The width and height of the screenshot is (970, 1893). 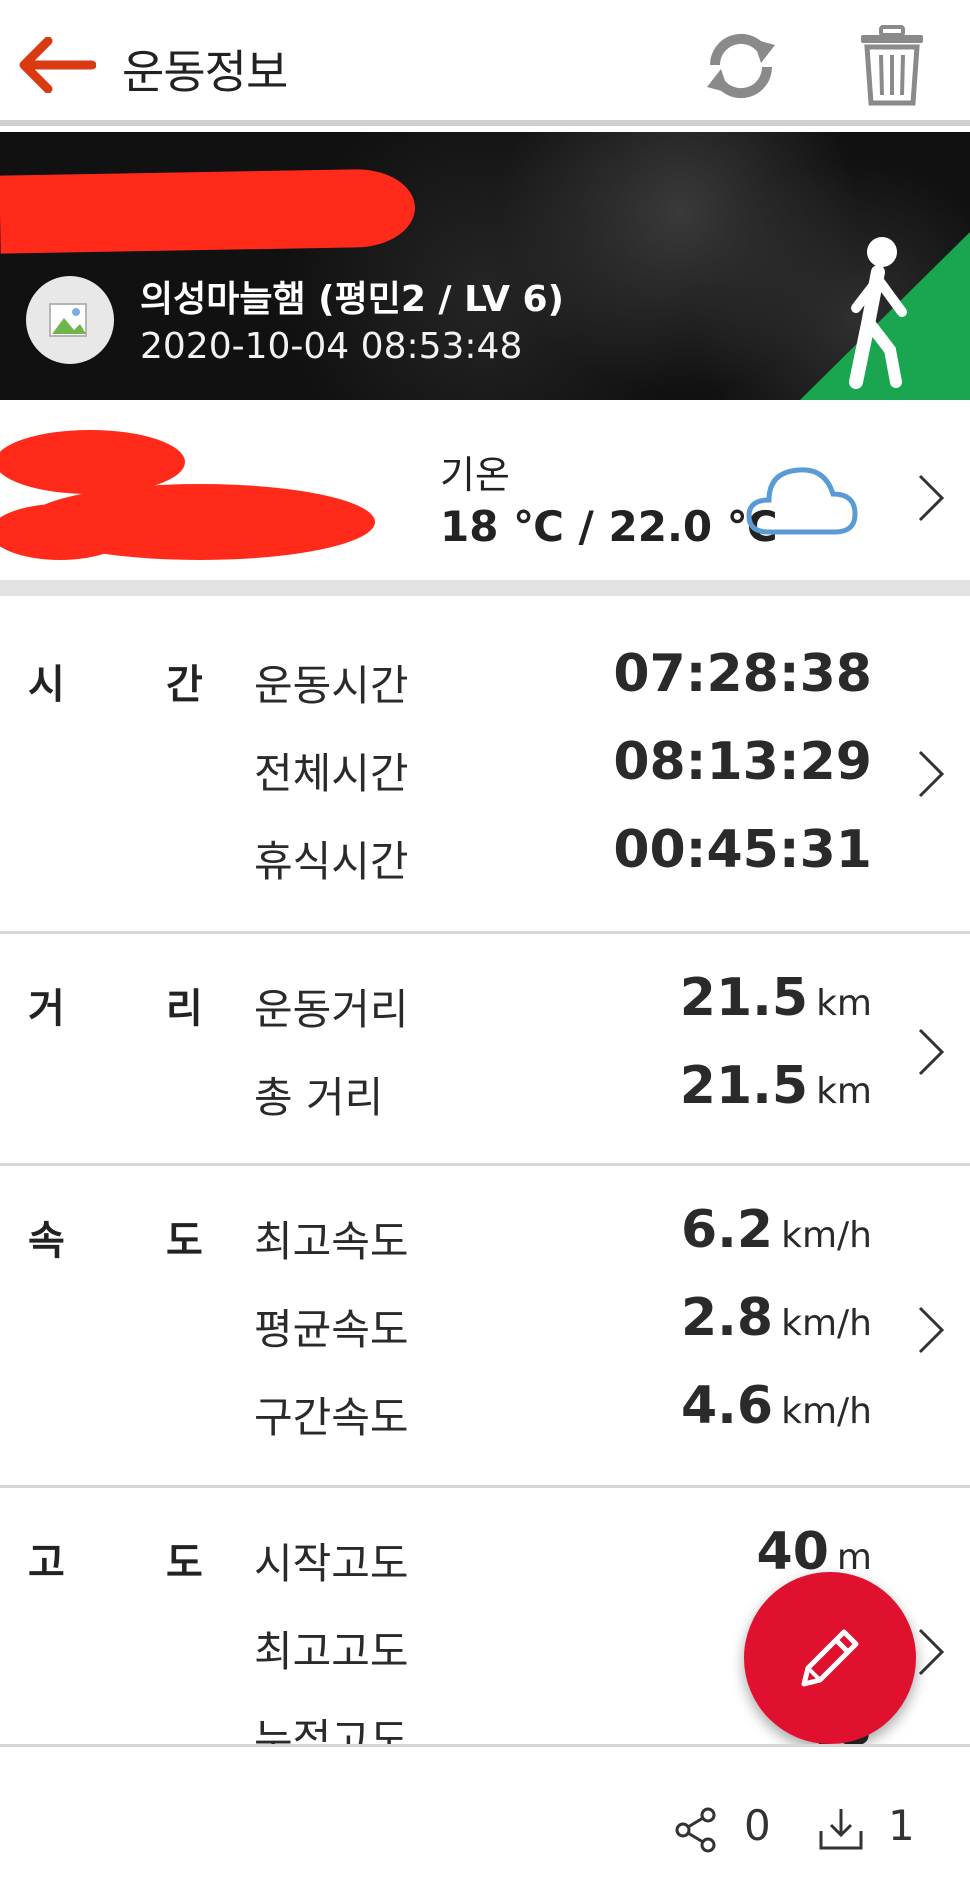 I want to click on back-button, so click(x=58, y=65).